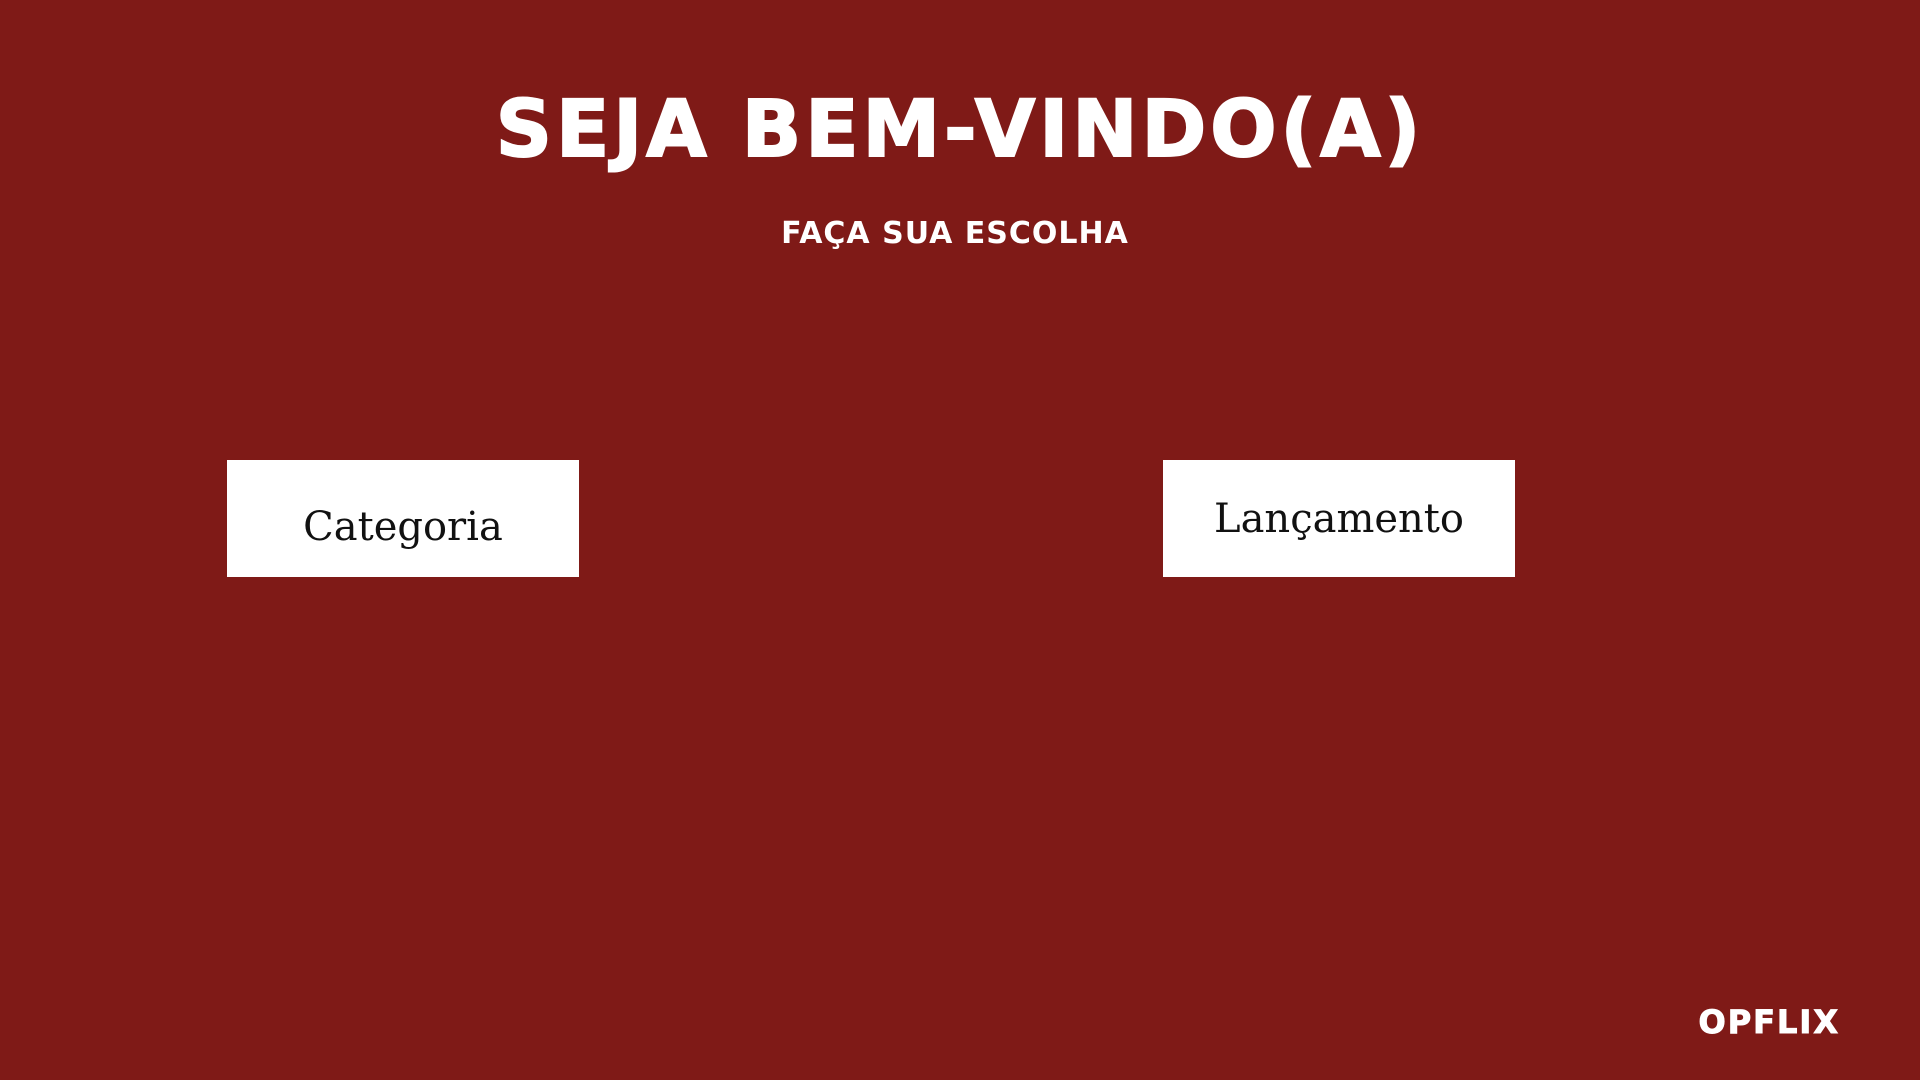  What do you see at coordinates (960, 130) in the screenshot?
I see `page-title: SEJA BEM-VINDO(A)` at bounding box center [960, 130].